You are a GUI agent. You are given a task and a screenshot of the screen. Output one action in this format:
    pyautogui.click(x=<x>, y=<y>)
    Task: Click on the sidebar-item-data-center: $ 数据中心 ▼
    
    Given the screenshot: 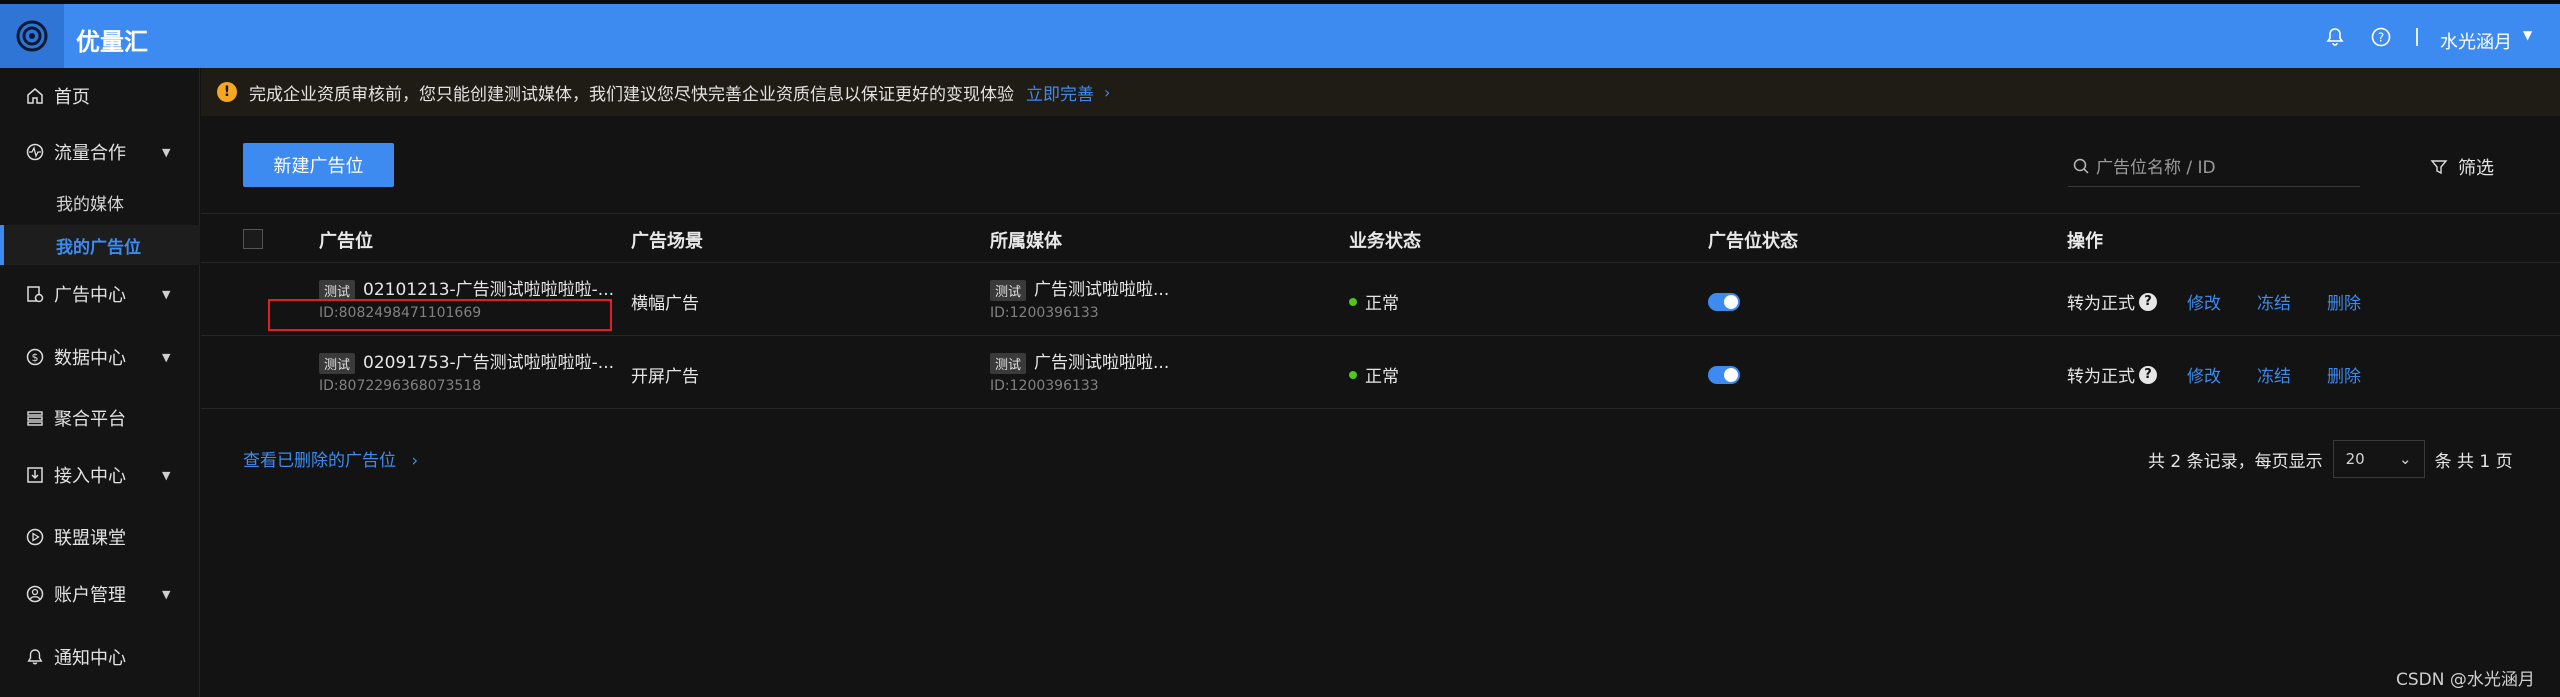 What is the action you would take?
    pyautogui.click(x=100, y=357)
    